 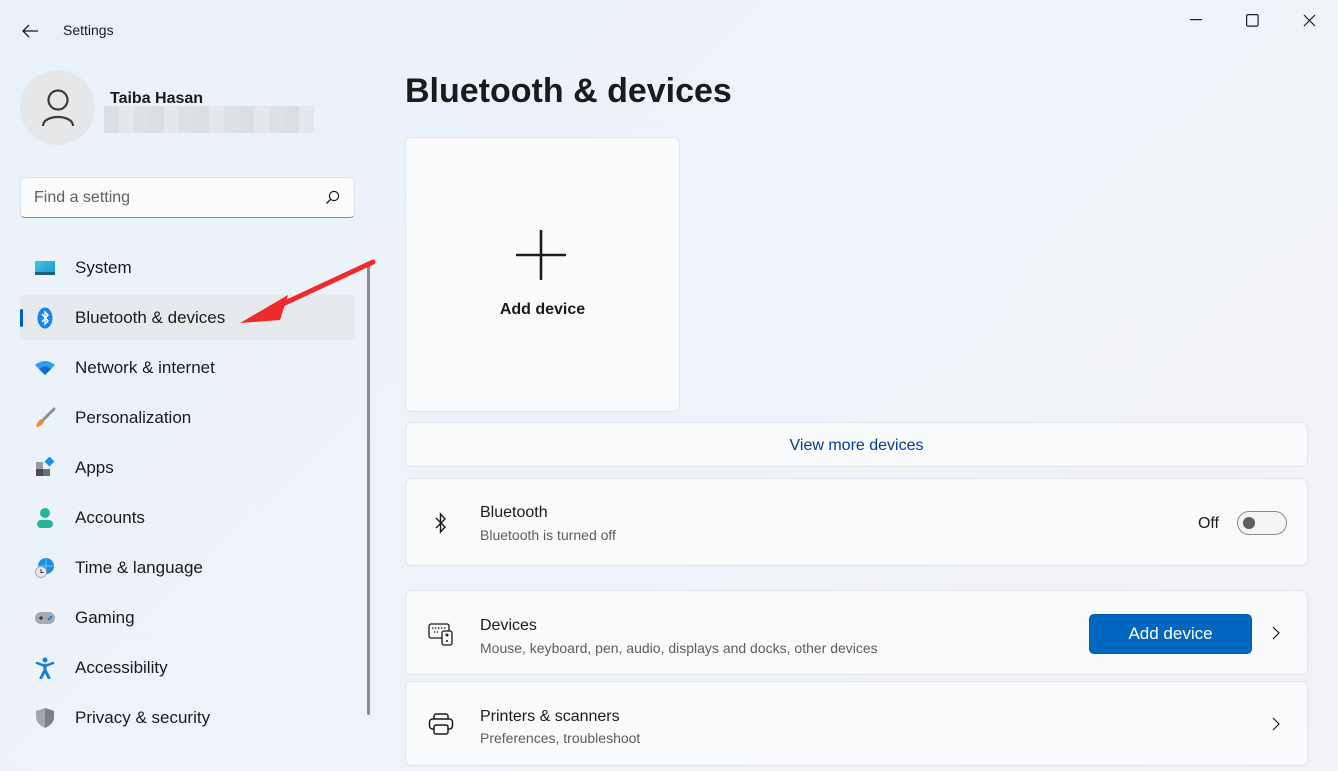 I want to click on bluetooth-toggle-state: Off, so click(x=1208, y=523).